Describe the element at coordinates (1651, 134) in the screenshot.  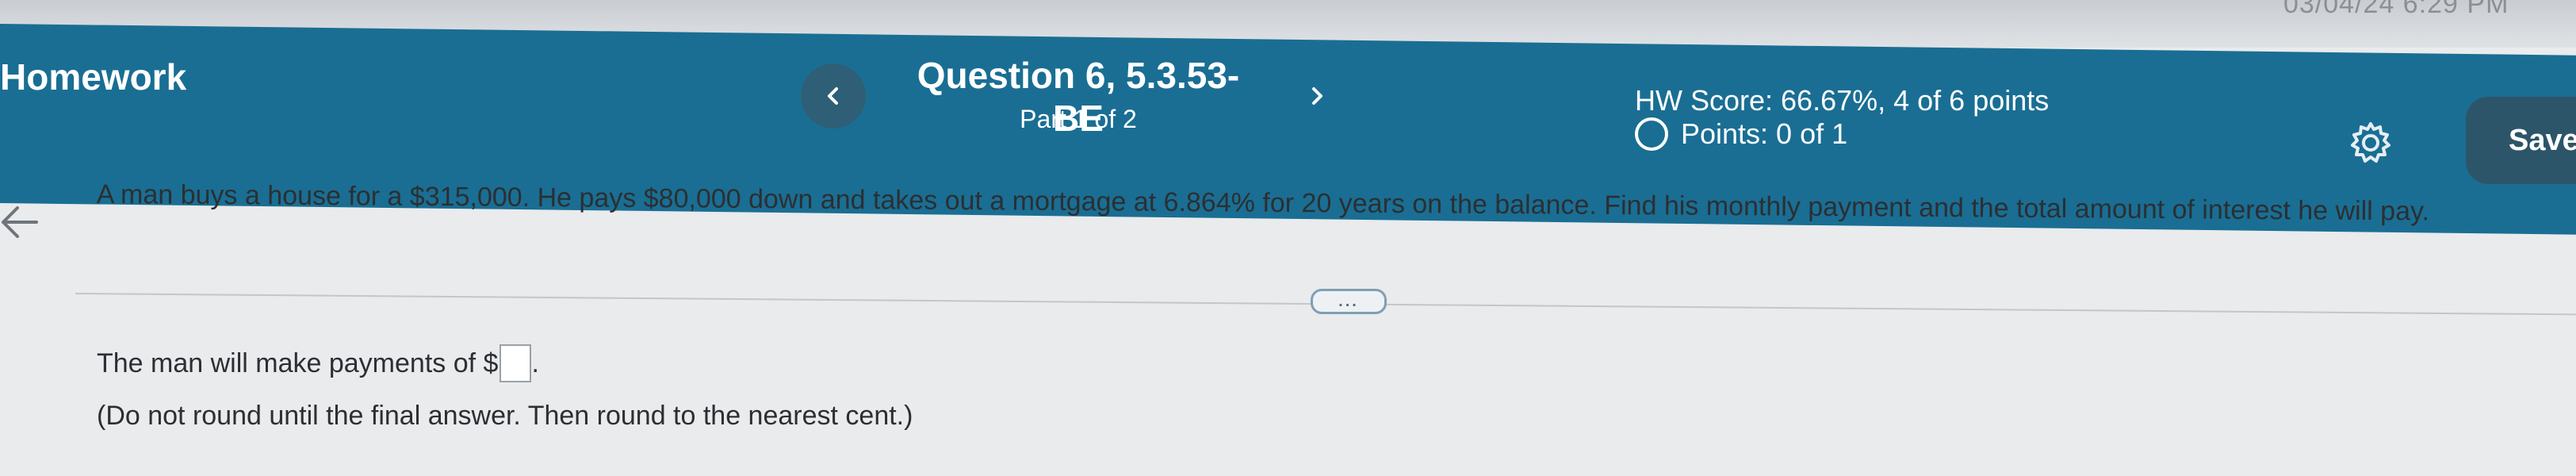
I see `incomplete-circle-icon` at that location.